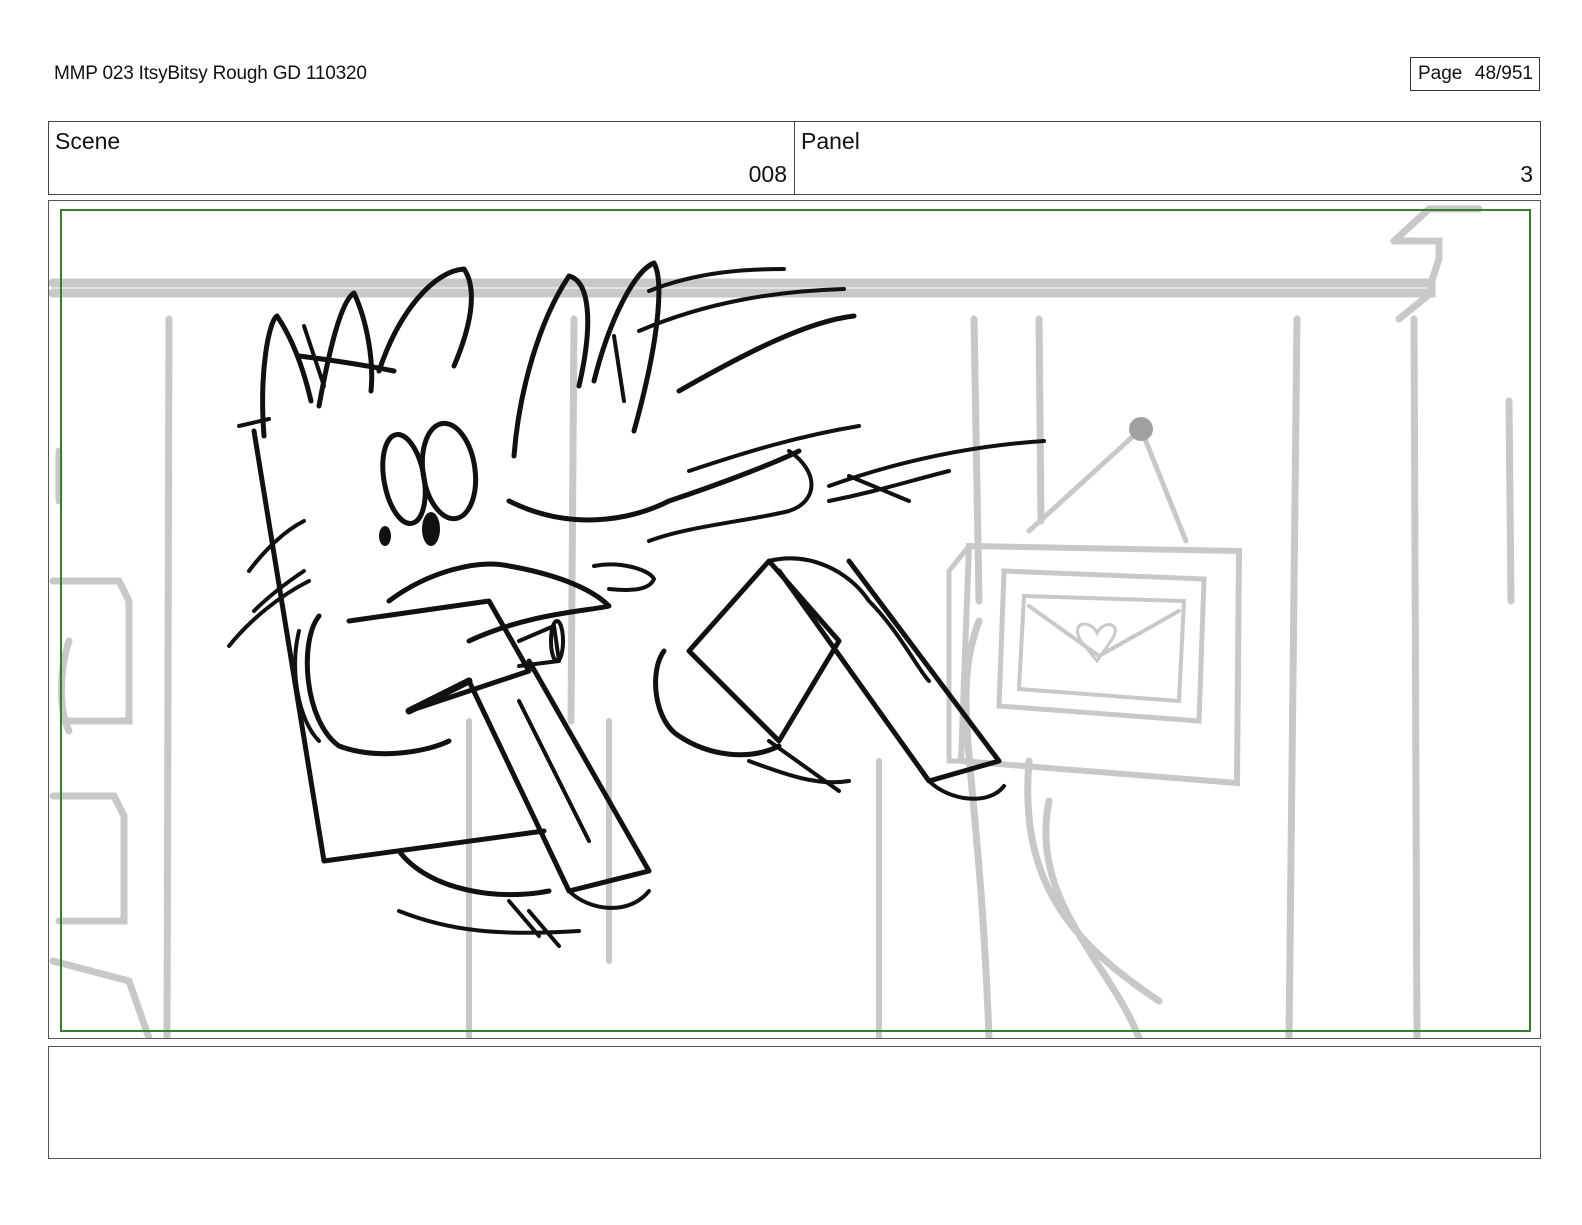  Describe the element at coordinates (88, 141) in the screenshot. I see `scene-label: Scene` at that location.